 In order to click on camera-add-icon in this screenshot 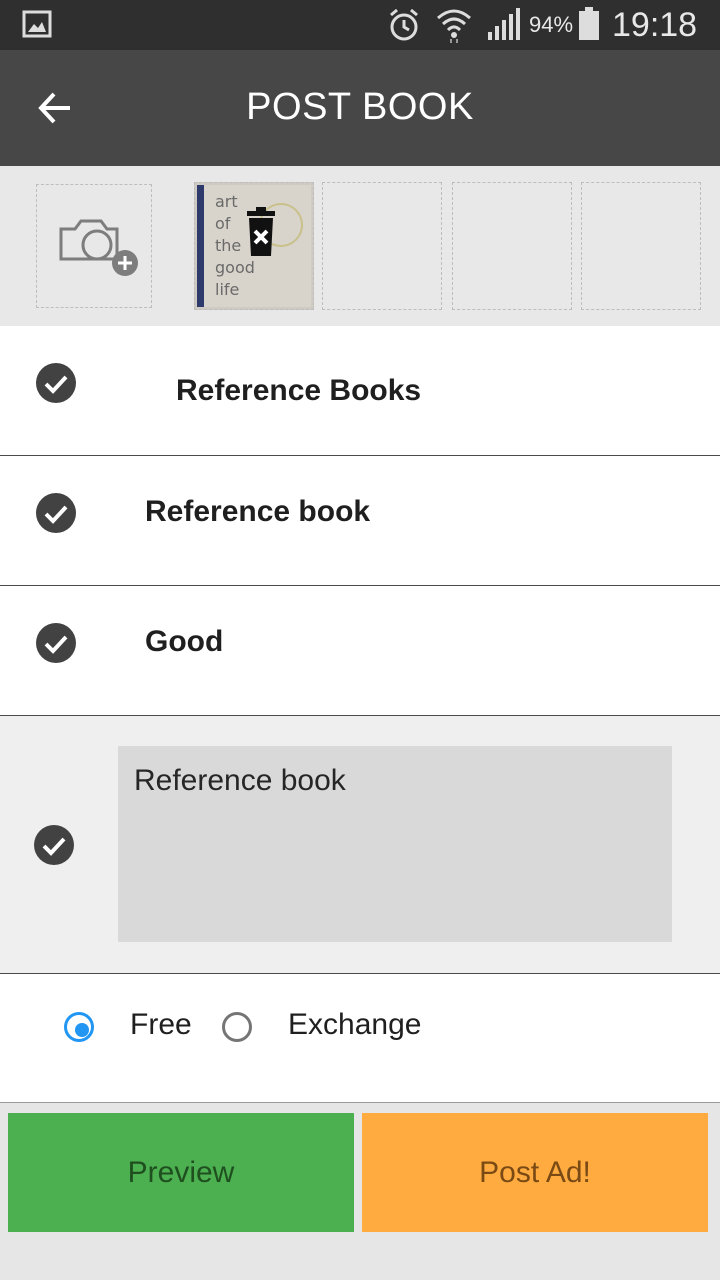, I will do `click(98, 247)`.